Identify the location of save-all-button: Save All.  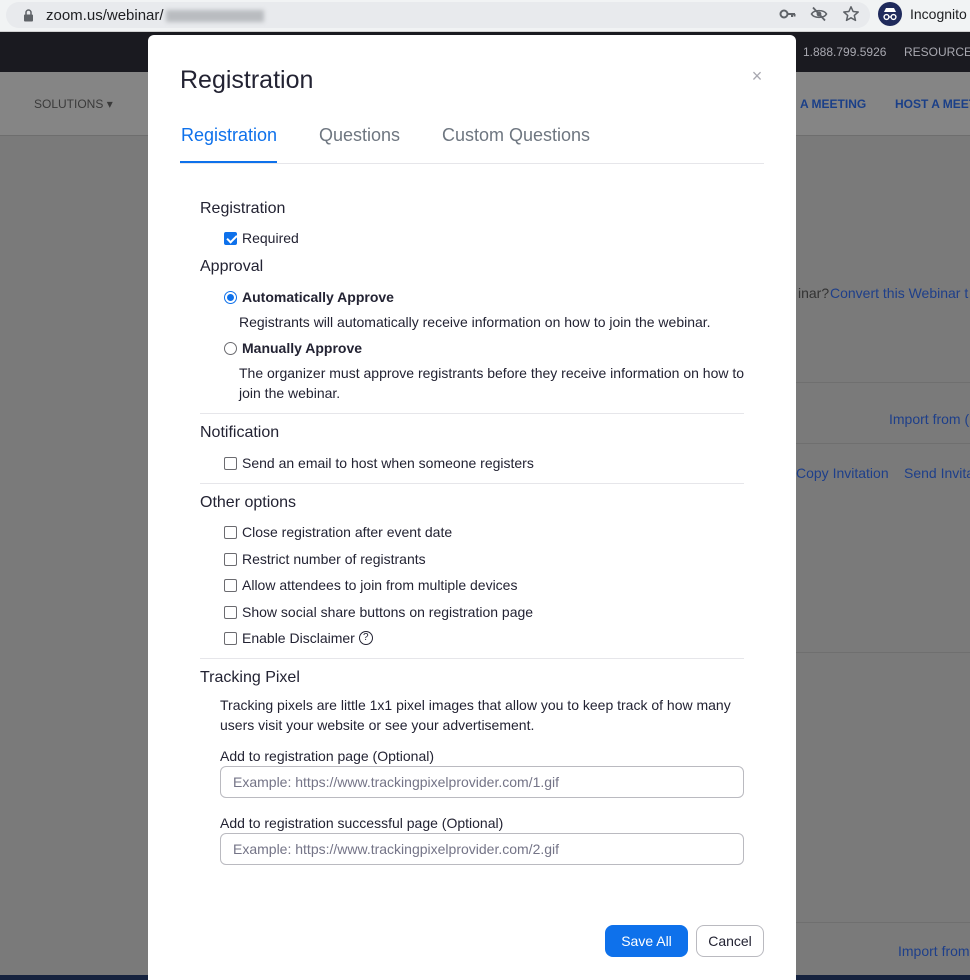
(646, 941).